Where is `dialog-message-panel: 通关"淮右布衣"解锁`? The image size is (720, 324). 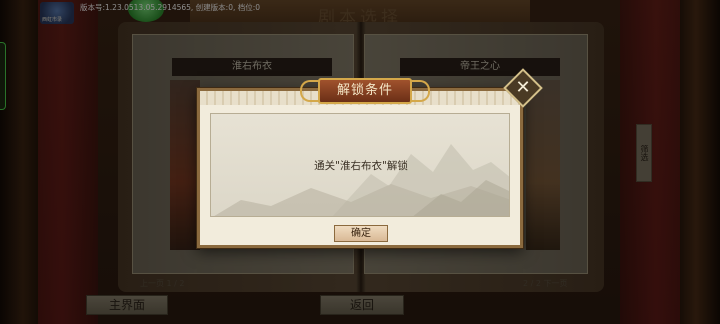 dialog-message-panel: 通关"淮右布衣"解锁 is located at coordinates (360, 165).